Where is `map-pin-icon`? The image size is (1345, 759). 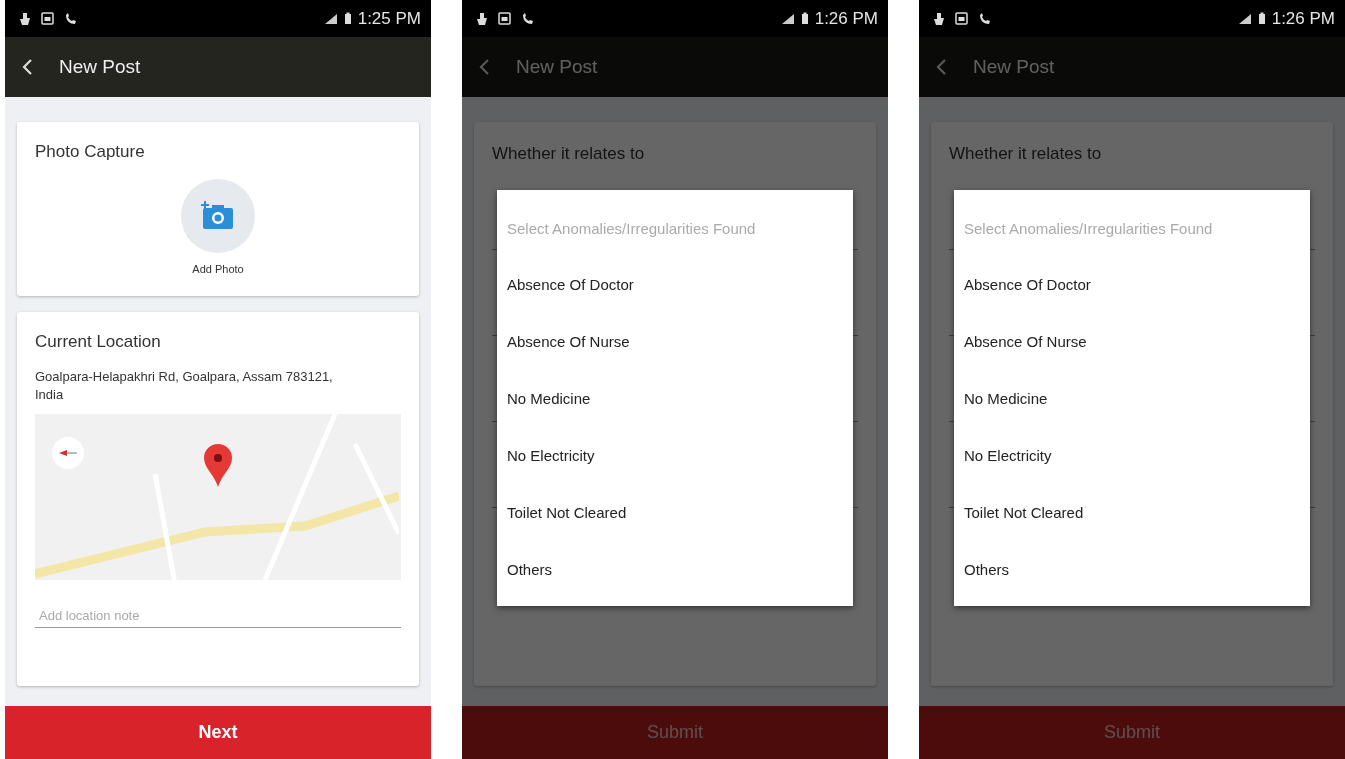 map-pin-icon is located at coordinates (218, 466).